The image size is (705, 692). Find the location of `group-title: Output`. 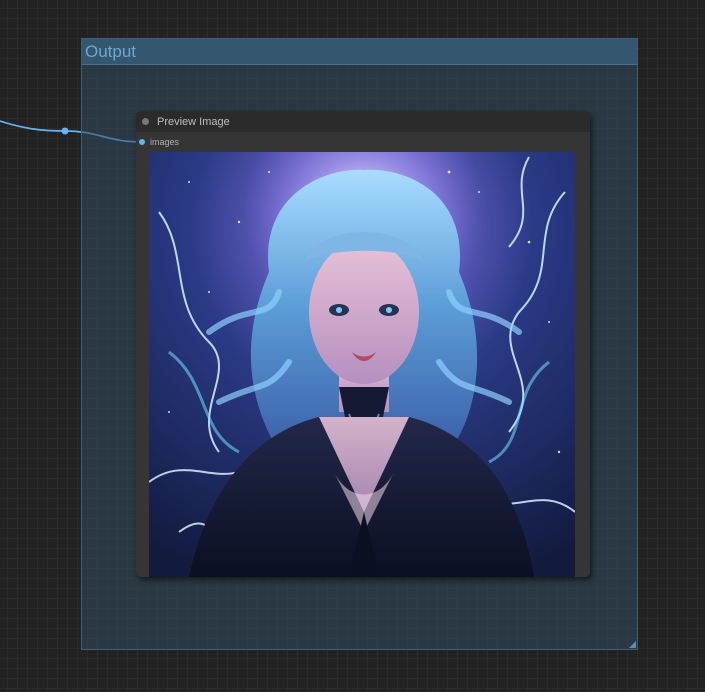

group-title: Output is located at coordinates (359, 52).